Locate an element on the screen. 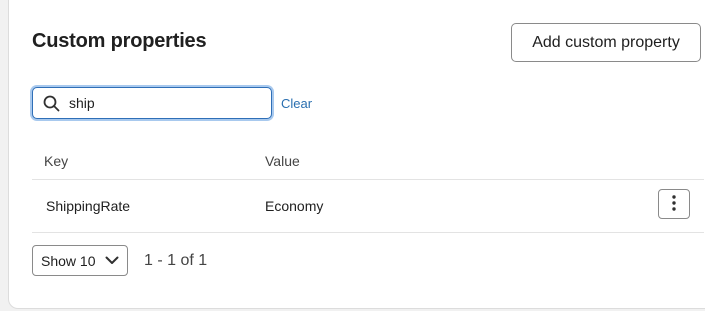  chevron-down-icon is located at coordinates (112, 260).